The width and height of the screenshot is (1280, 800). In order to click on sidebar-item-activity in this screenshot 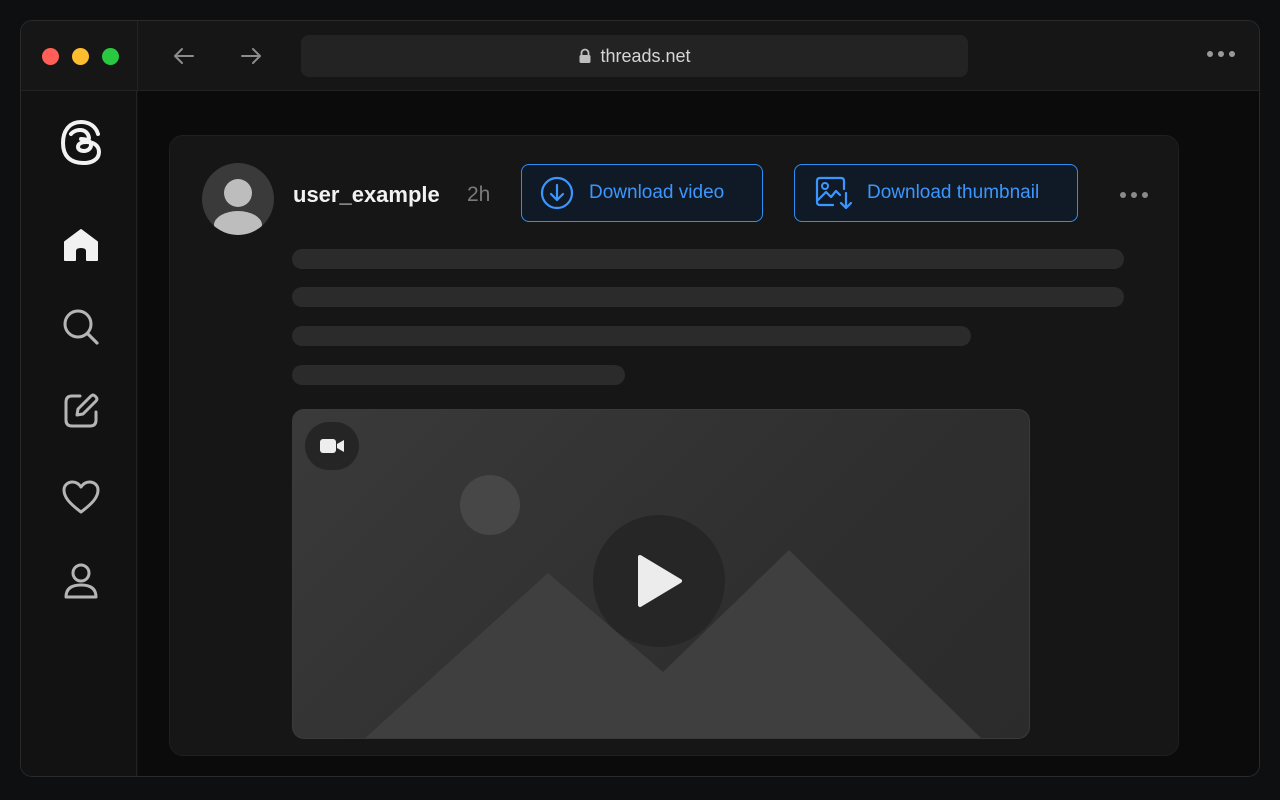, I will do `click(81, 497)`.